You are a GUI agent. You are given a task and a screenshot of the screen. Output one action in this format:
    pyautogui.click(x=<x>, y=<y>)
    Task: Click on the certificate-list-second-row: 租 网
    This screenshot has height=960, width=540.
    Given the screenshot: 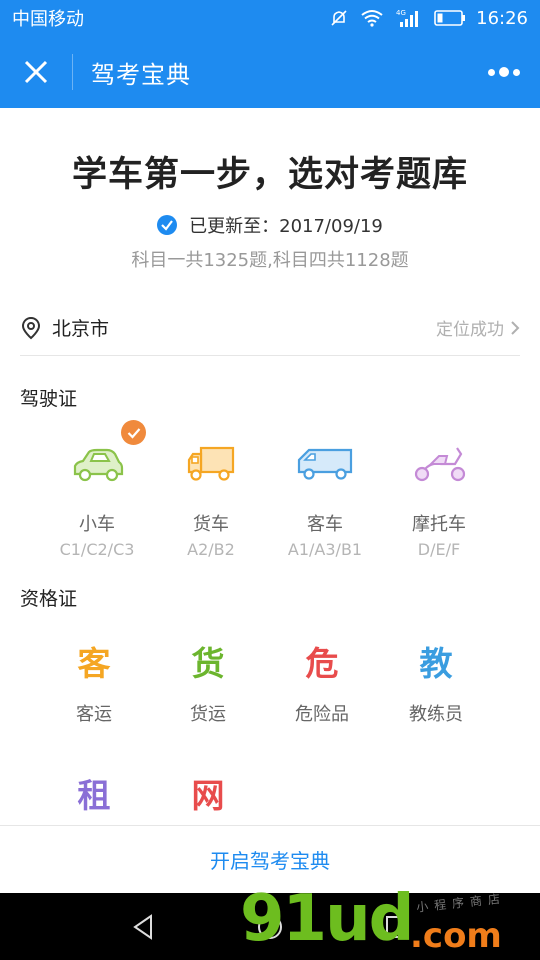 What is the action you would take?
    pyautogui.click(x=270, y=796)
    